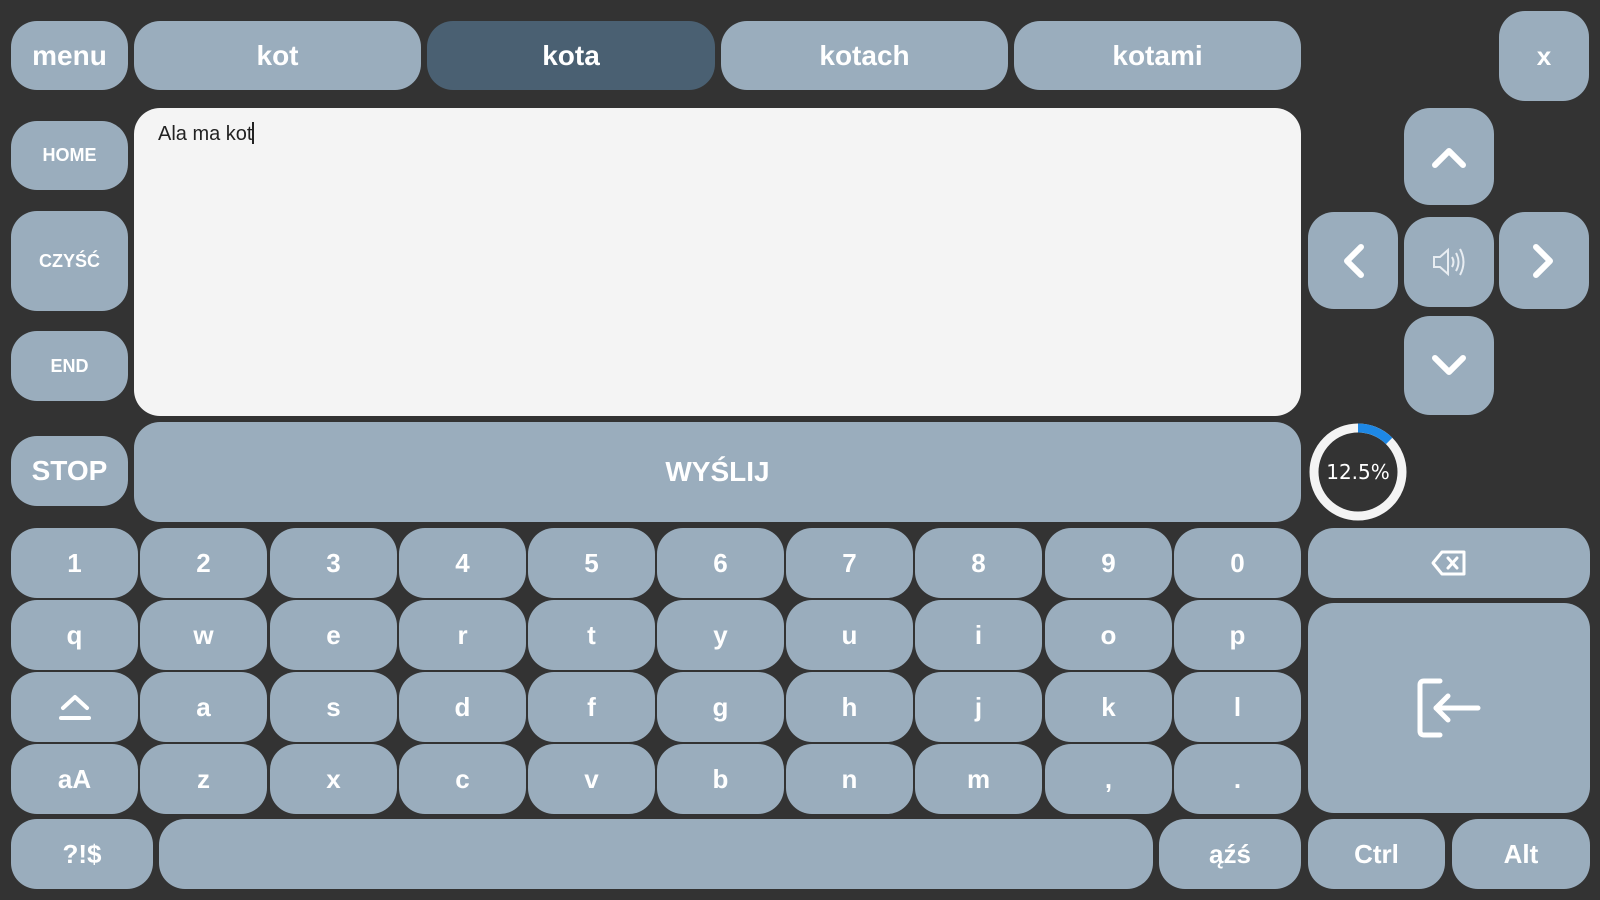  What do you see at coordinates (864, 55) in the screenshot?
I see `suggestion-kotach: kotach` at bounding box center [864, 55].